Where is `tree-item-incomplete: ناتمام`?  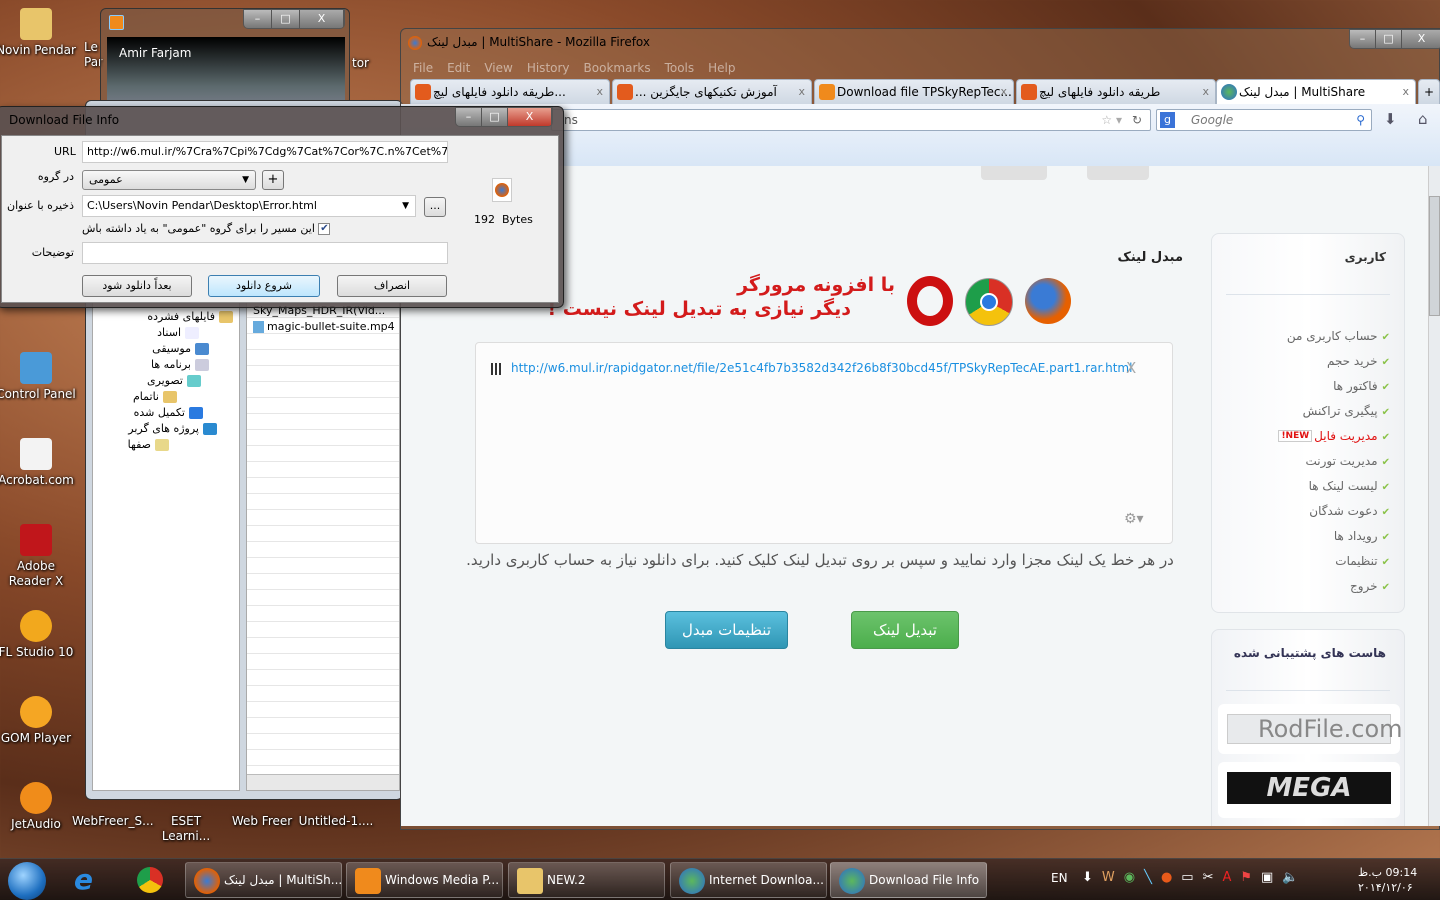 tree-item-incomplete: ناتمام is located at coordinates (155, 396).